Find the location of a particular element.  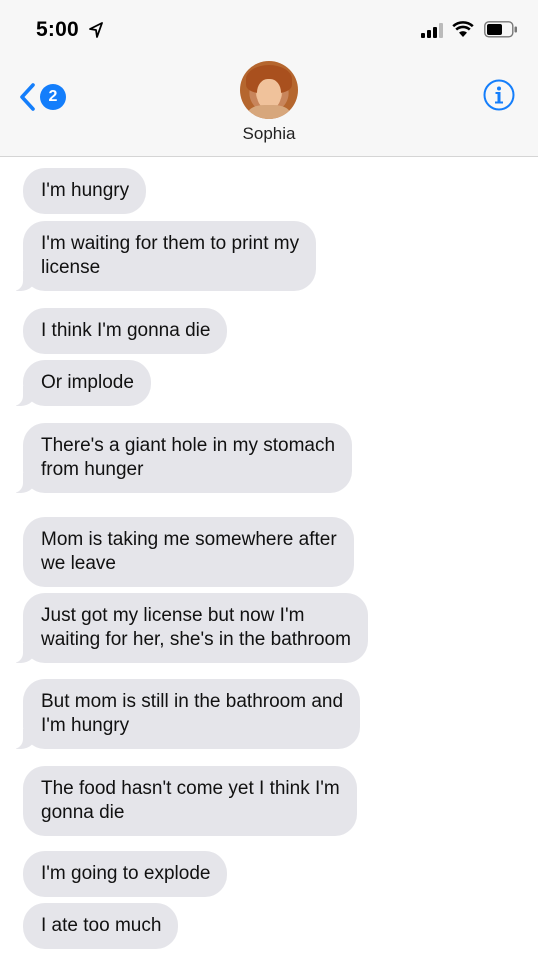

message-bubble: I'm waiting for them to print my license is located at coordinates (164, 256).